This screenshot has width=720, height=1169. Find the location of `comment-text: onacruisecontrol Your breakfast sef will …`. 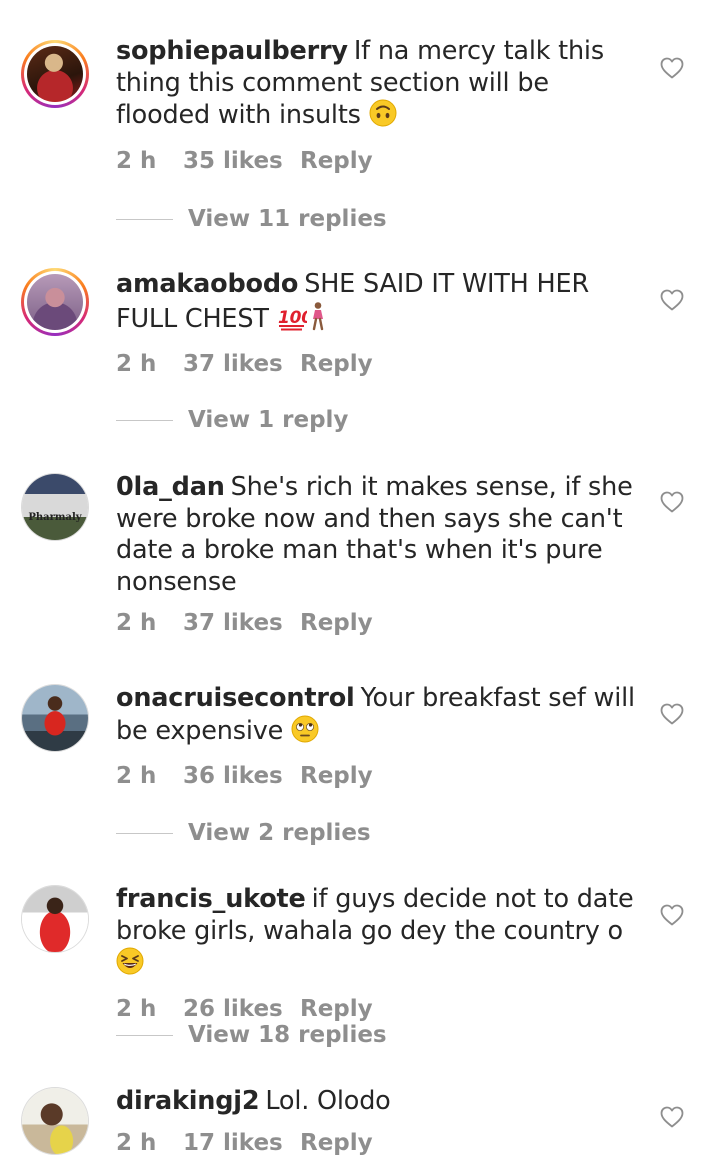

comment-text: onacruisecontrol Your breakfast sef will … is located at coordinates (381, 717).